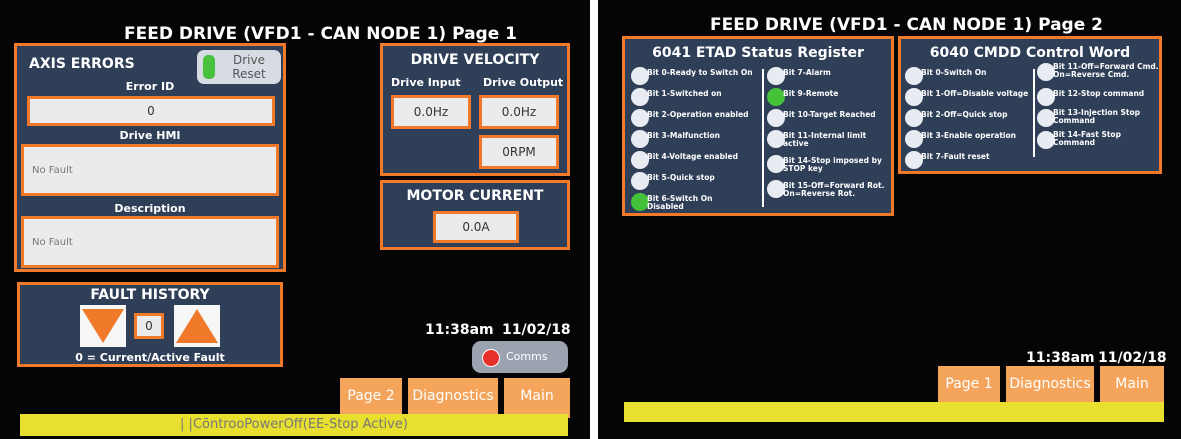 The width and height of the screenshot is (1181, 439). I want to click on motor-current-value: 0.0A, so click(476, 227).